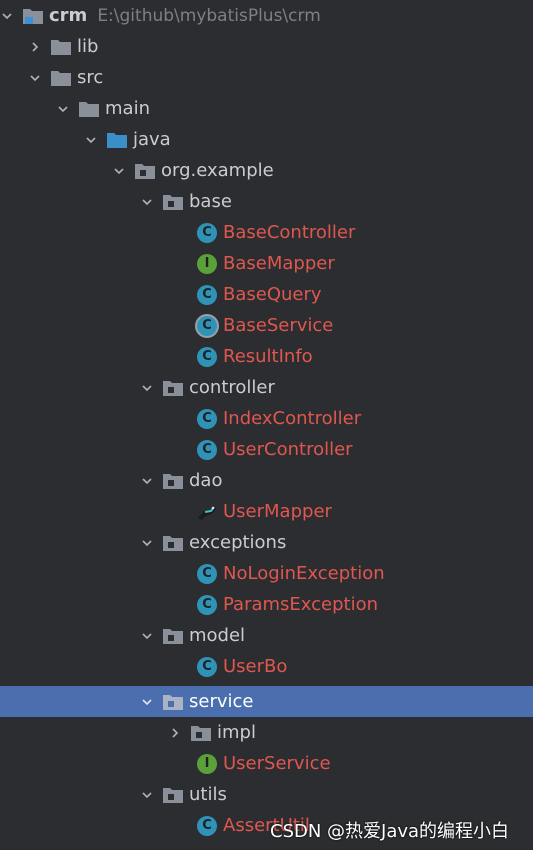  Describe the element at coordinates (206, 480) in the screenshot. I see `tree-label: dao` at that location.